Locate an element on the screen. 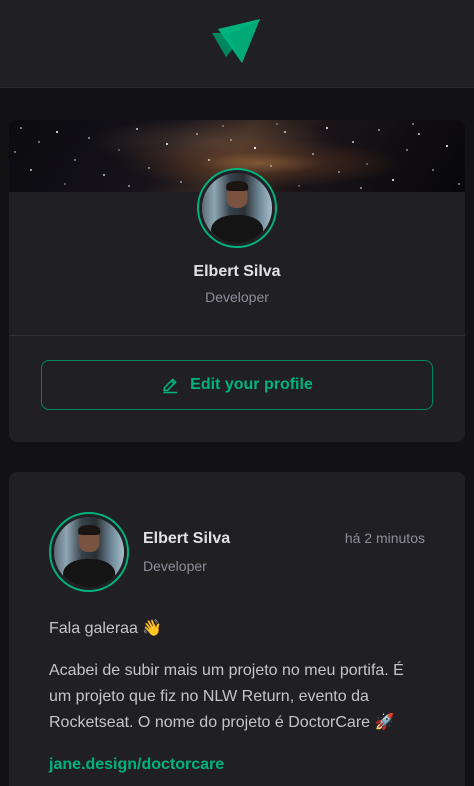  ignite-logo-icon is located at coordinates (237, 42).